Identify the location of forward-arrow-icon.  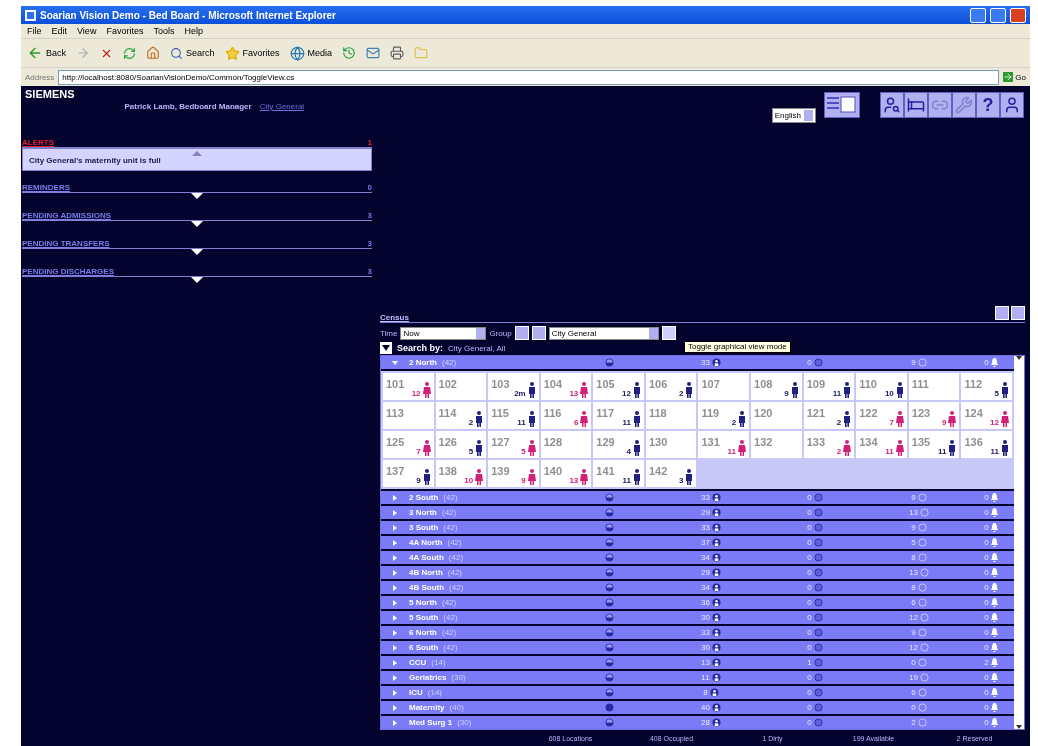
(83, 53).